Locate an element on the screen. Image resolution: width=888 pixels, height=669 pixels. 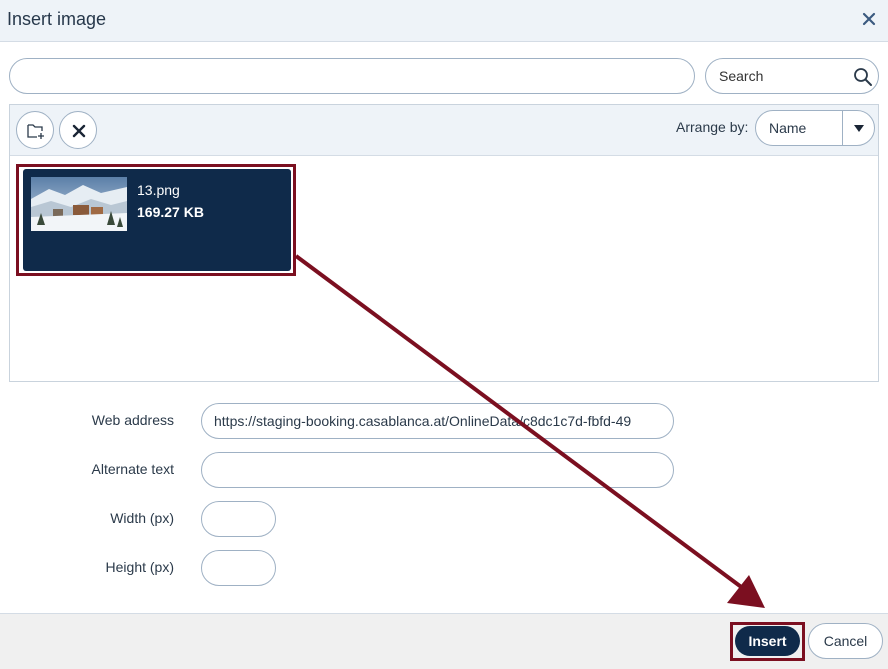
file-name: 13.png is located at coordinates (158, 190).